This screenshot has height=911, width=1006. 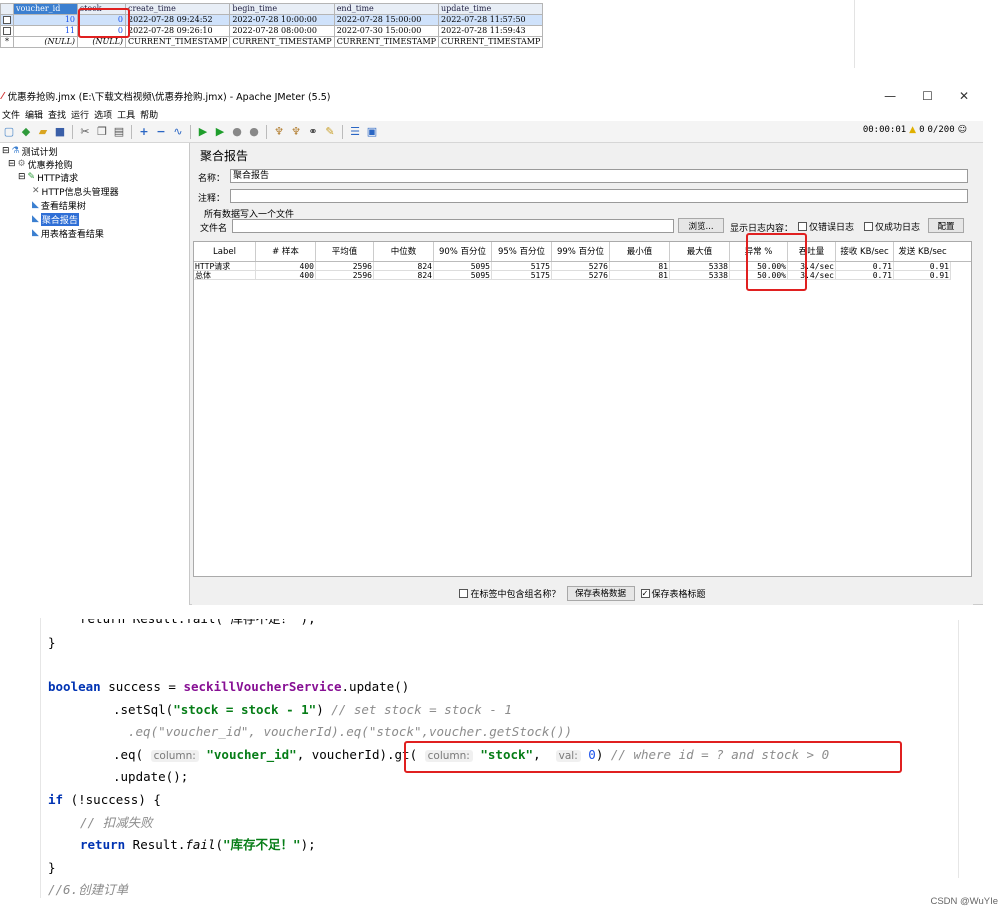 I want to click on db-cell: 2022-07-28 15:00:00, so click(x=386, y=20).